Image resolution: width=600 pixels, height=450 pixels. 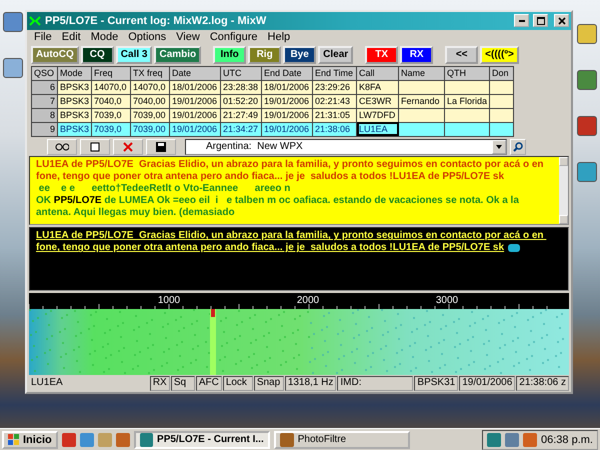 What do you see at coordinates (195, 73) in the screenshot?
I see `column-header: Date` at bounding box center [195, 73].